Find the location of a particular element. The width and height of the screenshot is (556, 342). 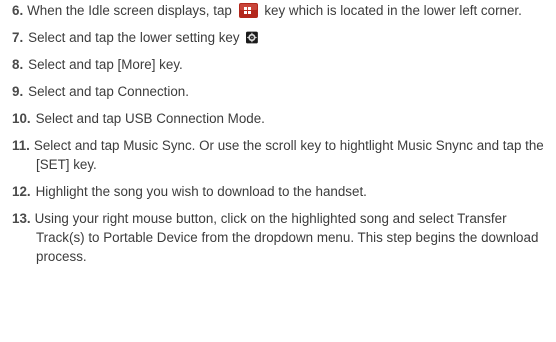

step-number: 8. is located at coordinates (18, 64).